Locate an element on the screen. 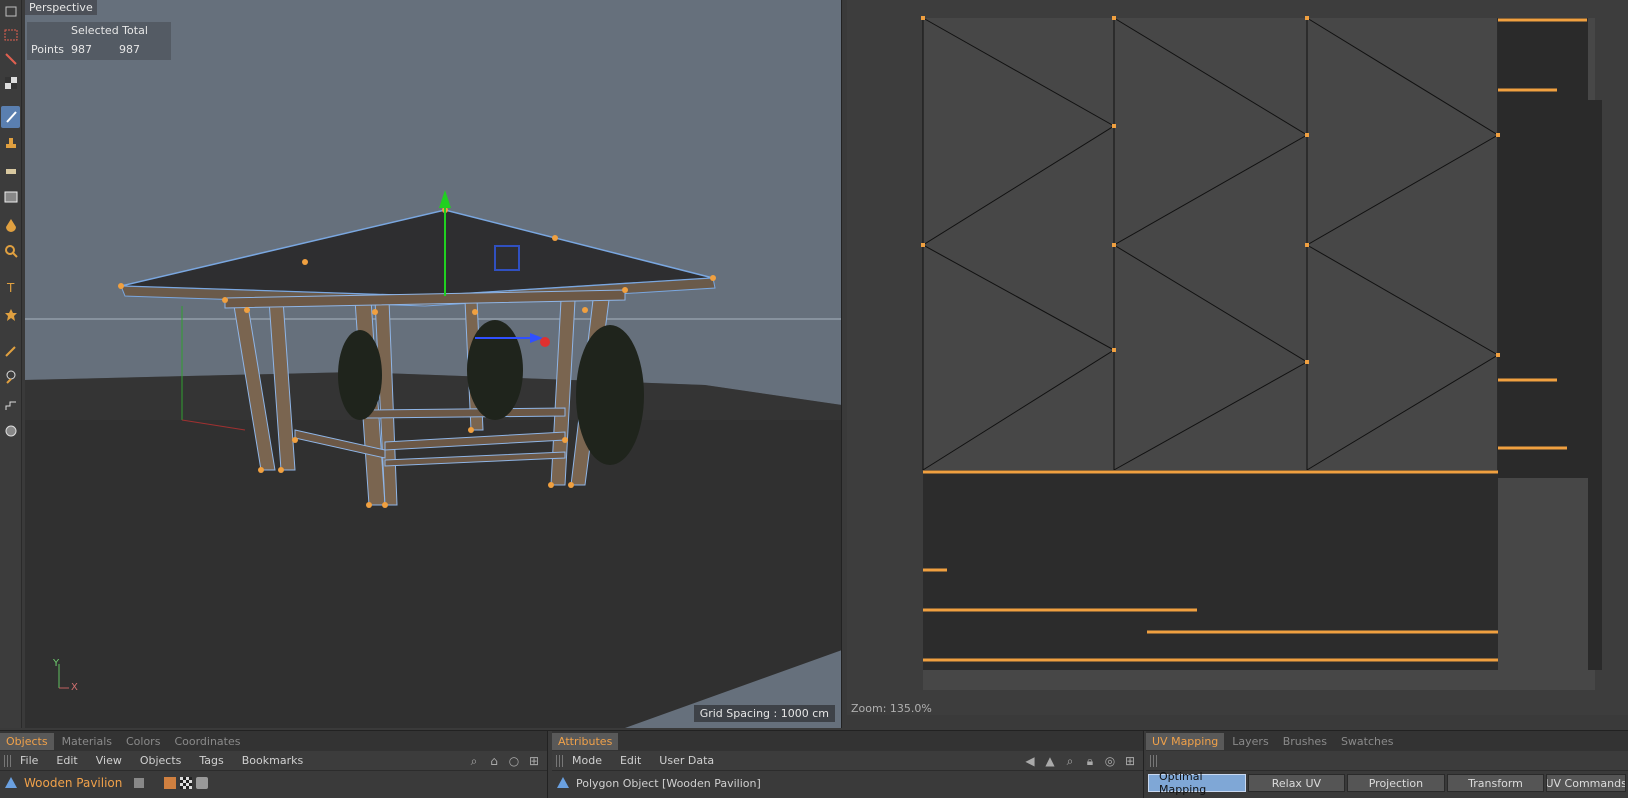  clone-icon is located at coordinates (10, 377).